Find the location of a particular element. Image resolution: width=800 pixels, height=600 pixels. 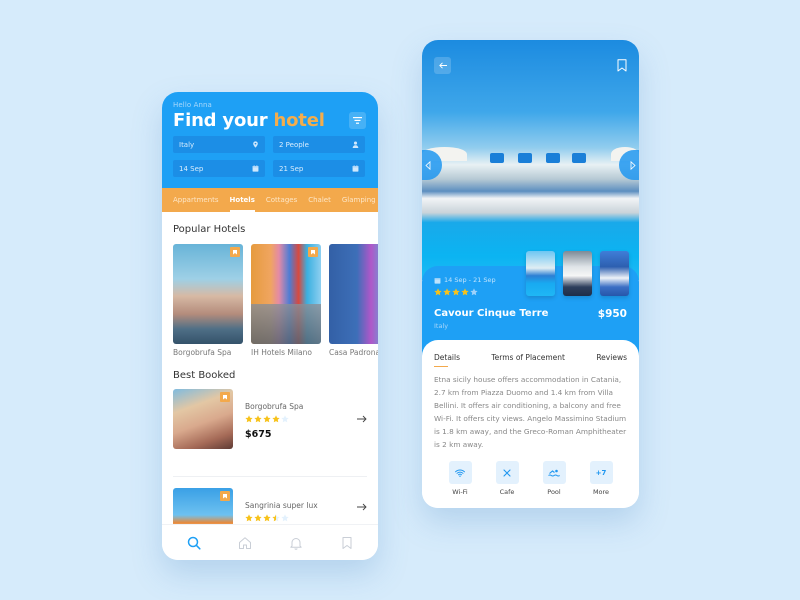

search-fields: Italy 2 People 14 Sep 21 Sep is located at coordinates (270, 156).